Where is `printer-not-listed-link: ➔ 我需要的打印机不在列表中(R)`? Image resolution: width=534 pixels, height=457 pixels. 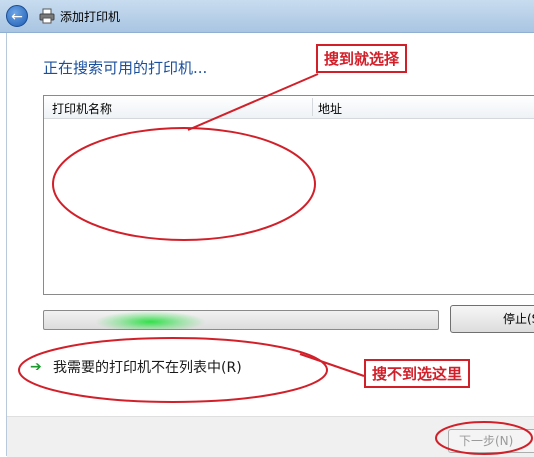 printer-not-listed-link: ➔ 我需要的打印机不在列表中(R) is located at coordinates (136, 367).